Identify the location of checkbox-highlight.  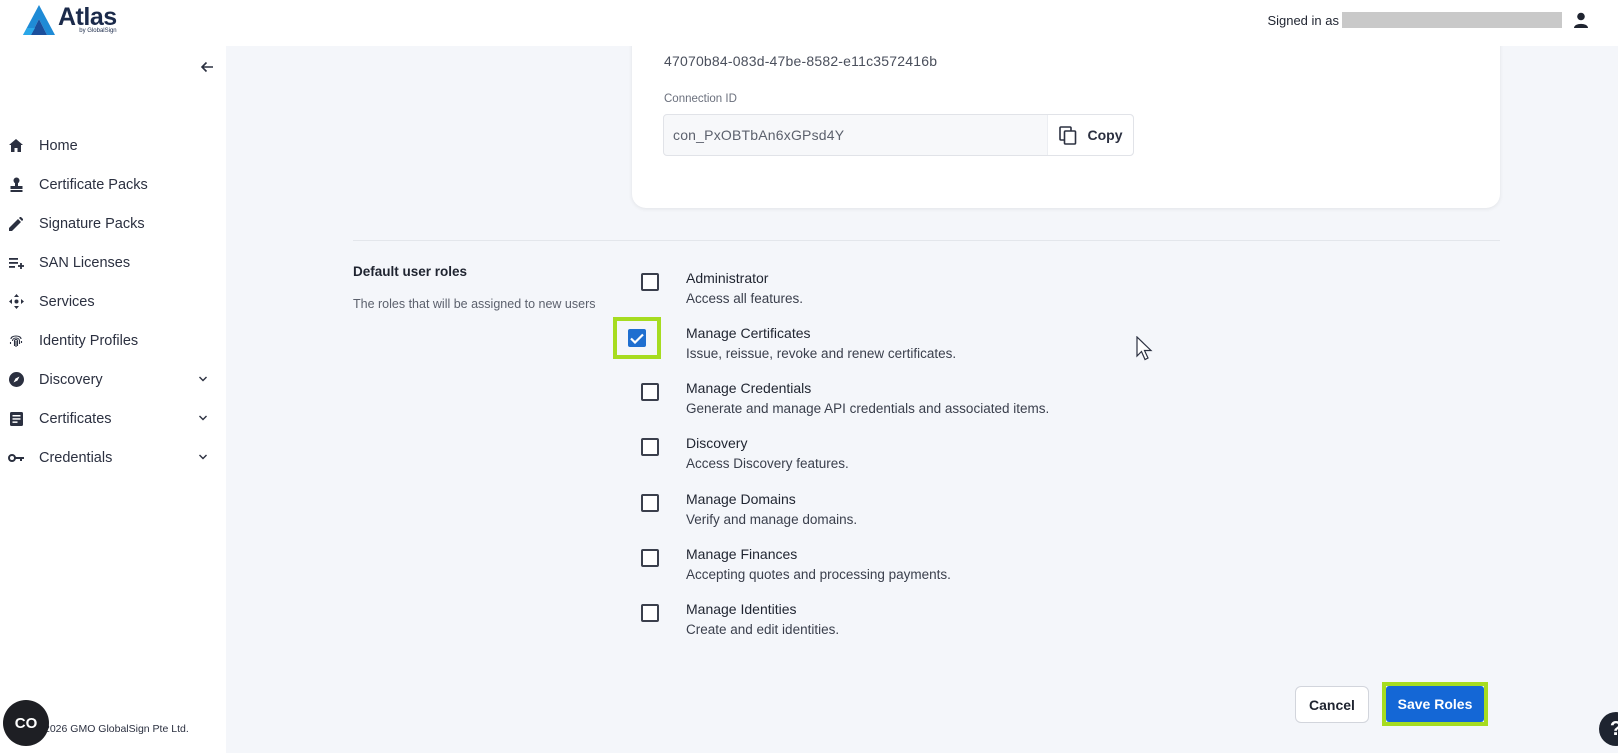
(637, 338).